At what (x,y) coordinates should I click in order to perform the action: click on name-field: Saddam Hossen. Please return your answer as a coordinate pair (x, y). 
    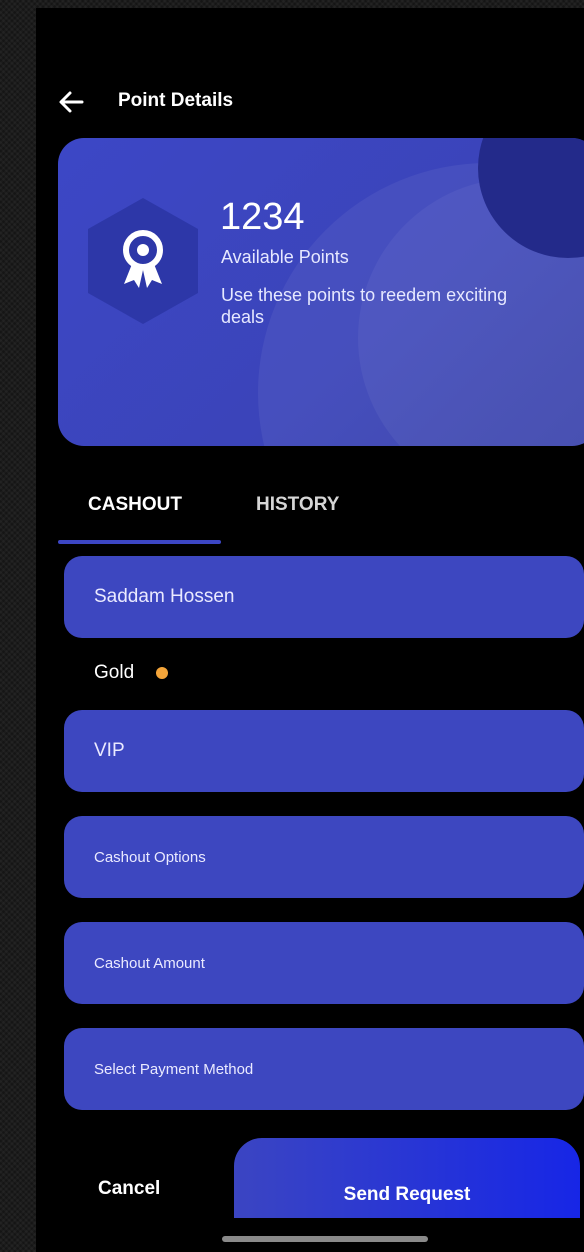
    Looking at the image, I should click on (324, 597).